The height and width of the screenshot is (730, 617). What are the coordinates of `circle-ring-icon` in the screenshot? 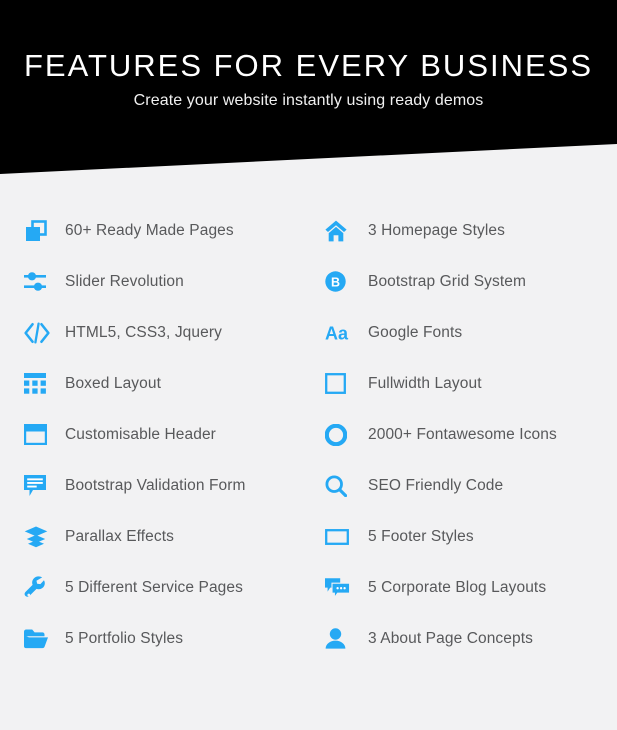 It's located at (340, 435).